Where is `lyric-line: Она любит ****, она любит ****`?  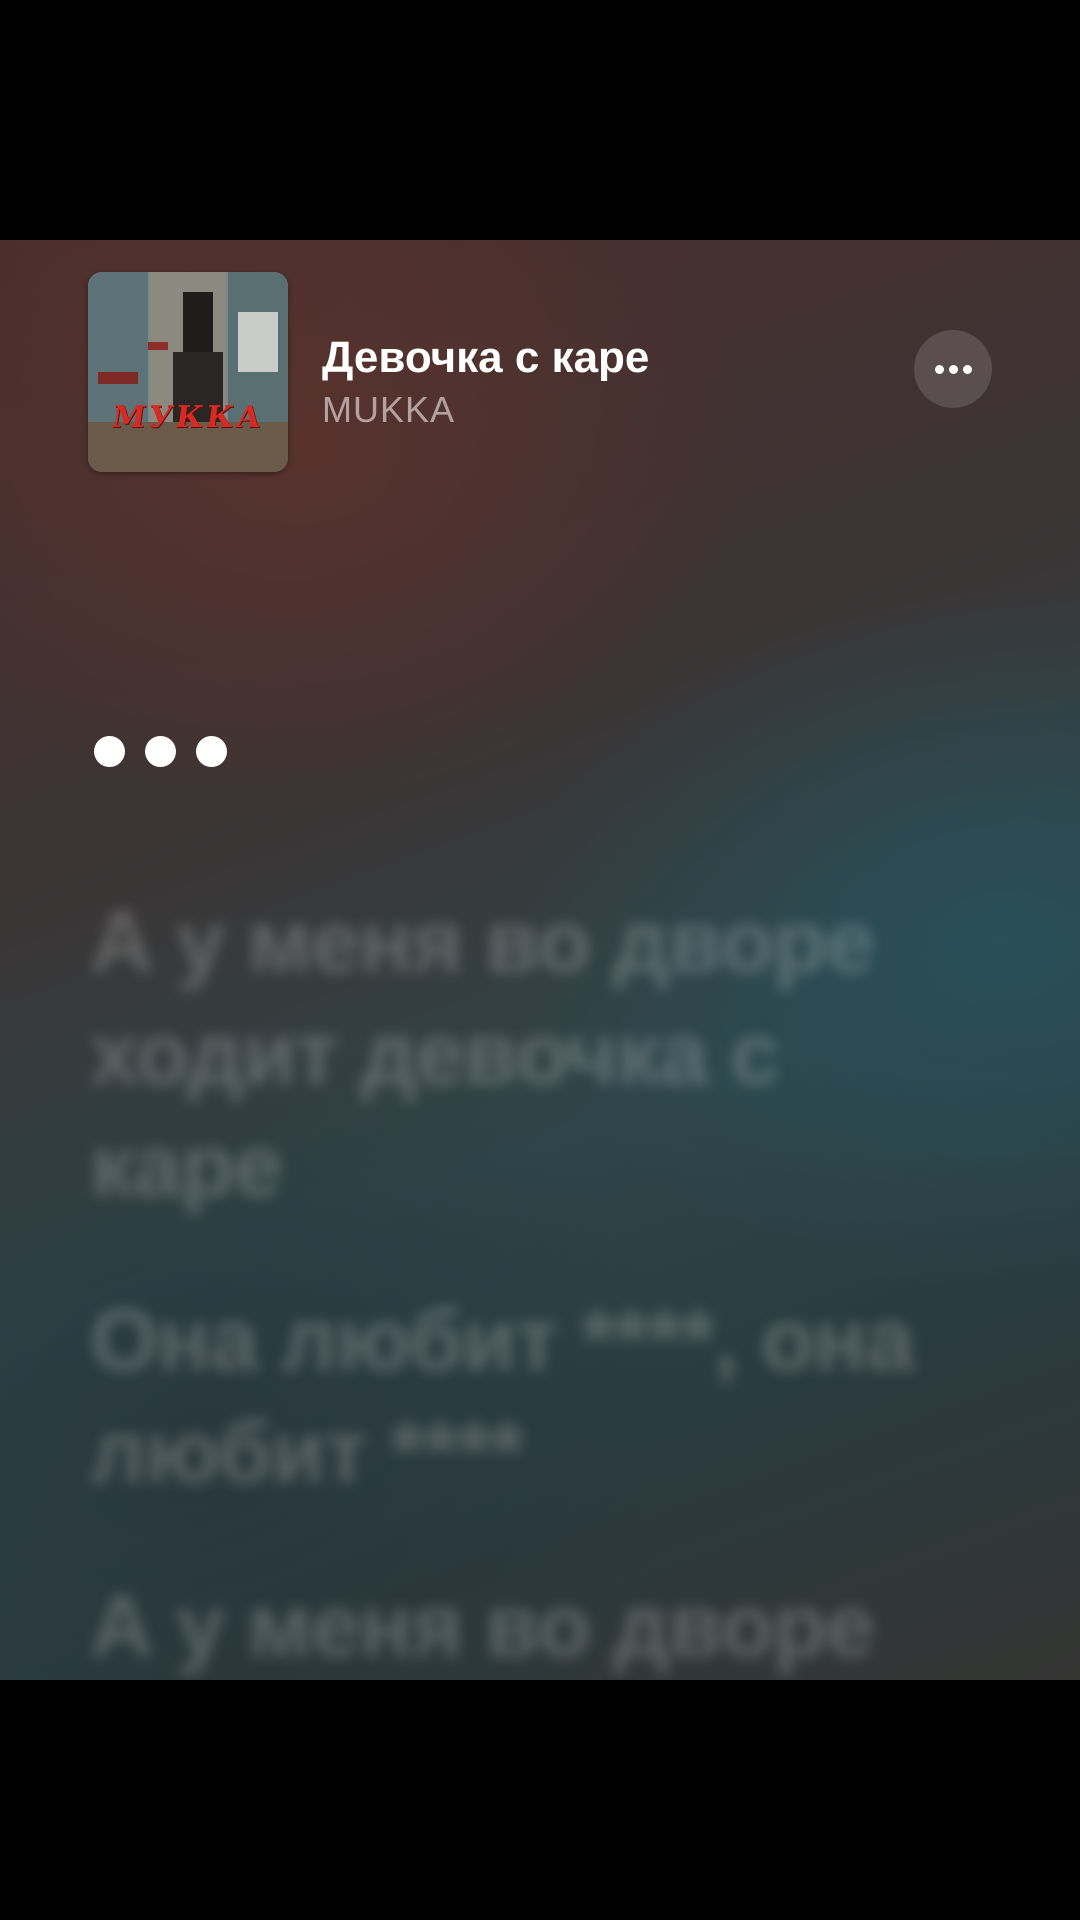
lyric-line: Она любит ****, она любит **** is located at coordinates (540, 1396).